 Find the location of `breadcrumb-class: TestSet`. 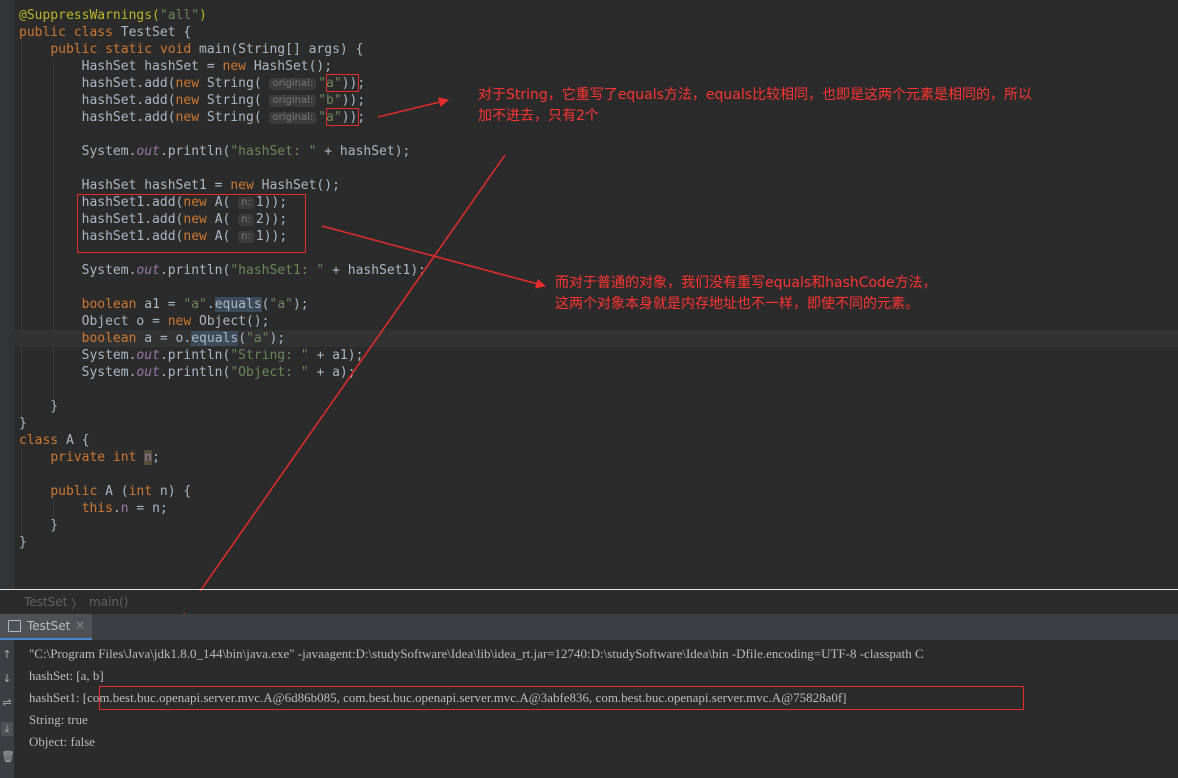

breadcrumb-class: TestSet is located at coordinates (45, 602).